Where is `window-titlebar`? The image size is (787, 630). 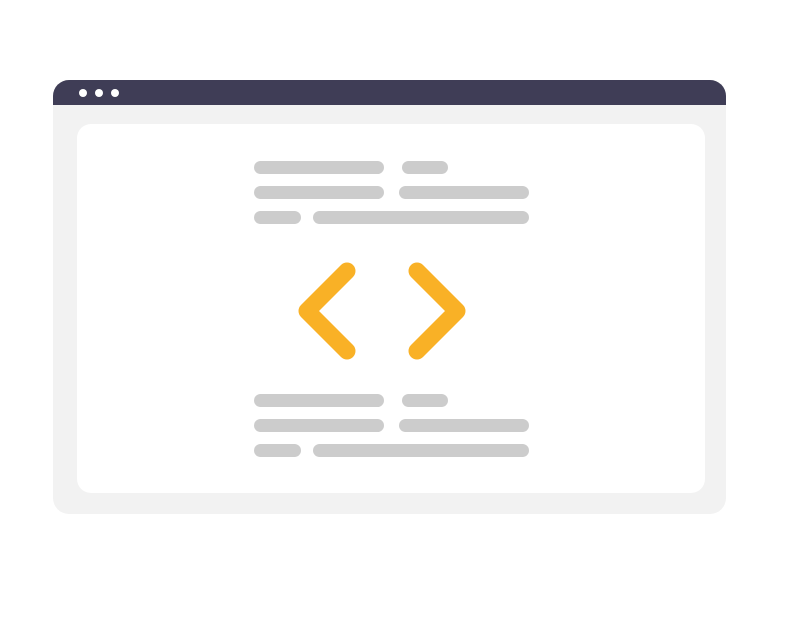 window-titlebar is located at coordinates (389, 92).